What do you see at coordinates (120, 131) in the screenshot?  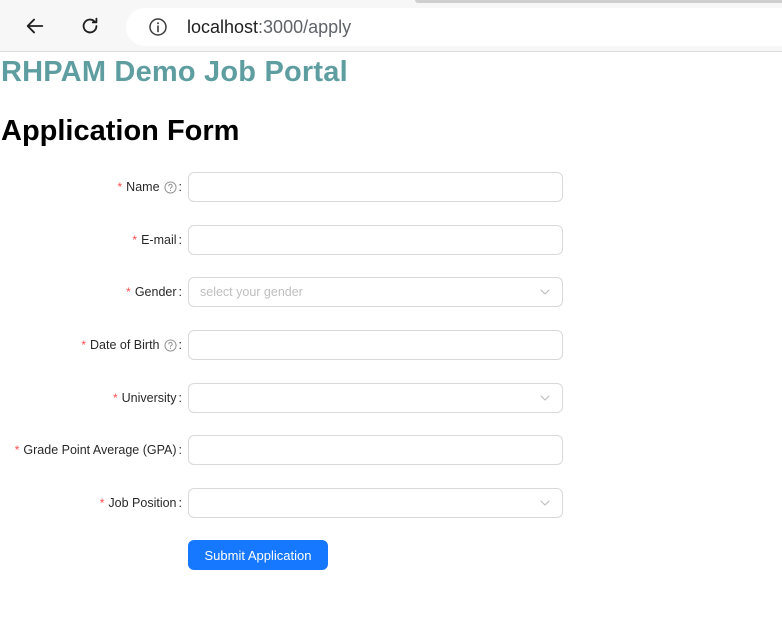 I see `page-title: Application Form` at bounding box center [120, 131].